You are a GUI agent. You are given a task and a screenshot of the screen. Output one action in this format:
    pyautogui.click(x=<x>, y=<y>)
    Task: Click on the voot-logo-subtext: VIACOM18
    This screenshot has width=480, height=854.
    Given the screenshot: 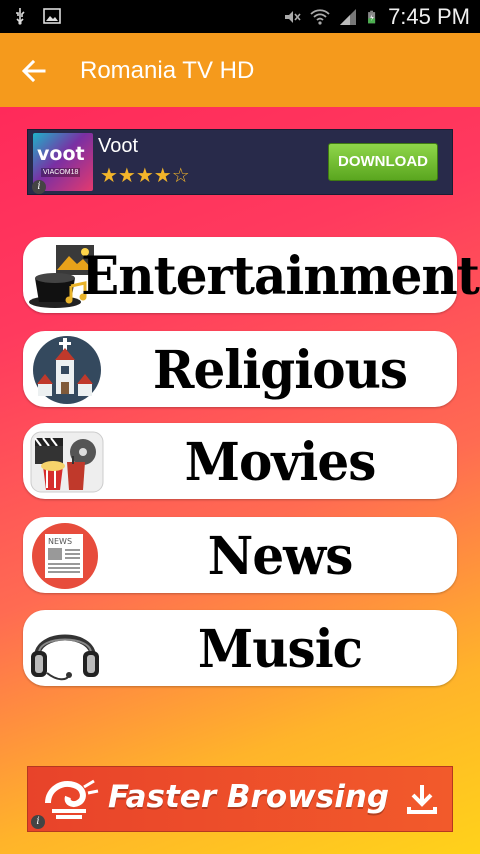 What is the action you would take?
    pyautogui.click(x=61, y=172)
    